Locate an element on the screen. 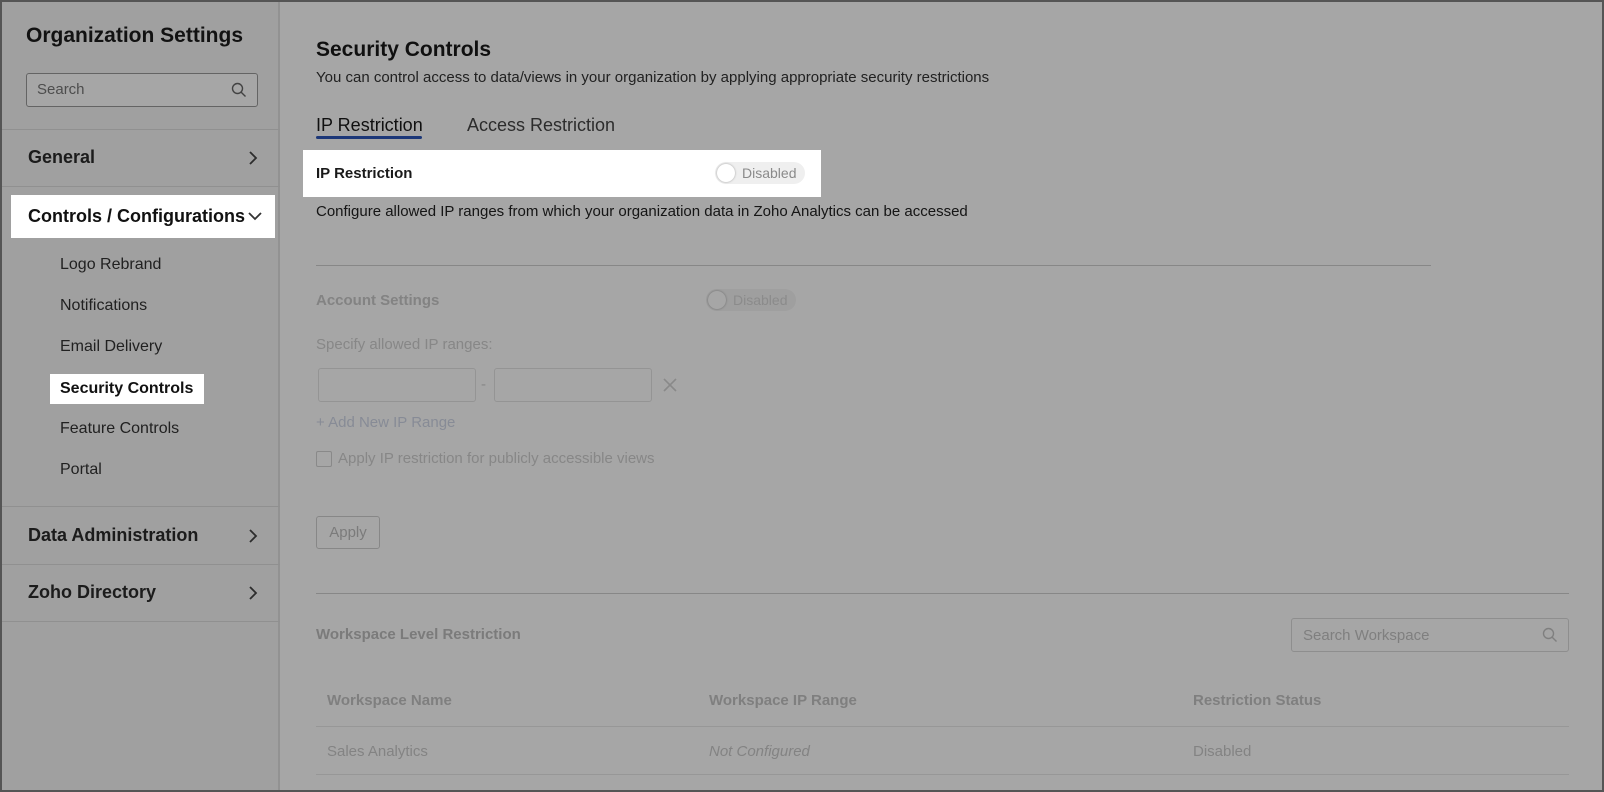 Image resolution: width=1604 pixels, height=792 pixels. sidebar-item-security-controls: Security Controls is located at coordinates (127, 389).